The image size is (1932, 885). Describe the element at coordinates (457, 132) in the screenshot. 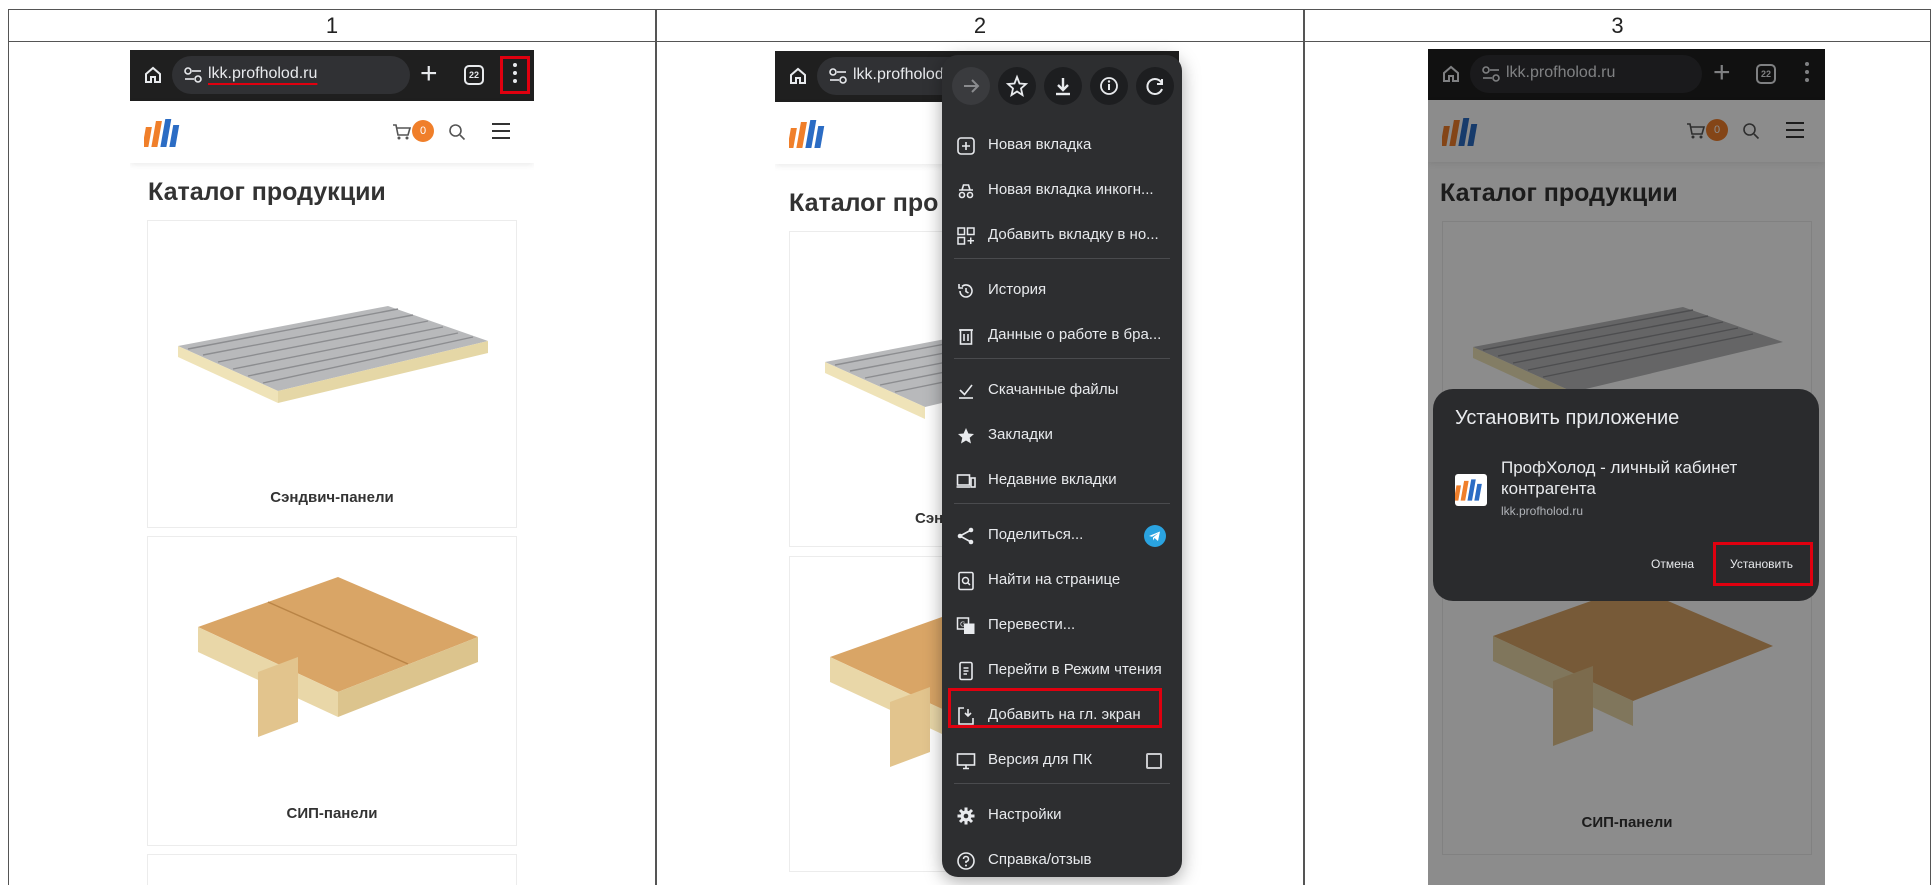

I see `search-icon` at that location.